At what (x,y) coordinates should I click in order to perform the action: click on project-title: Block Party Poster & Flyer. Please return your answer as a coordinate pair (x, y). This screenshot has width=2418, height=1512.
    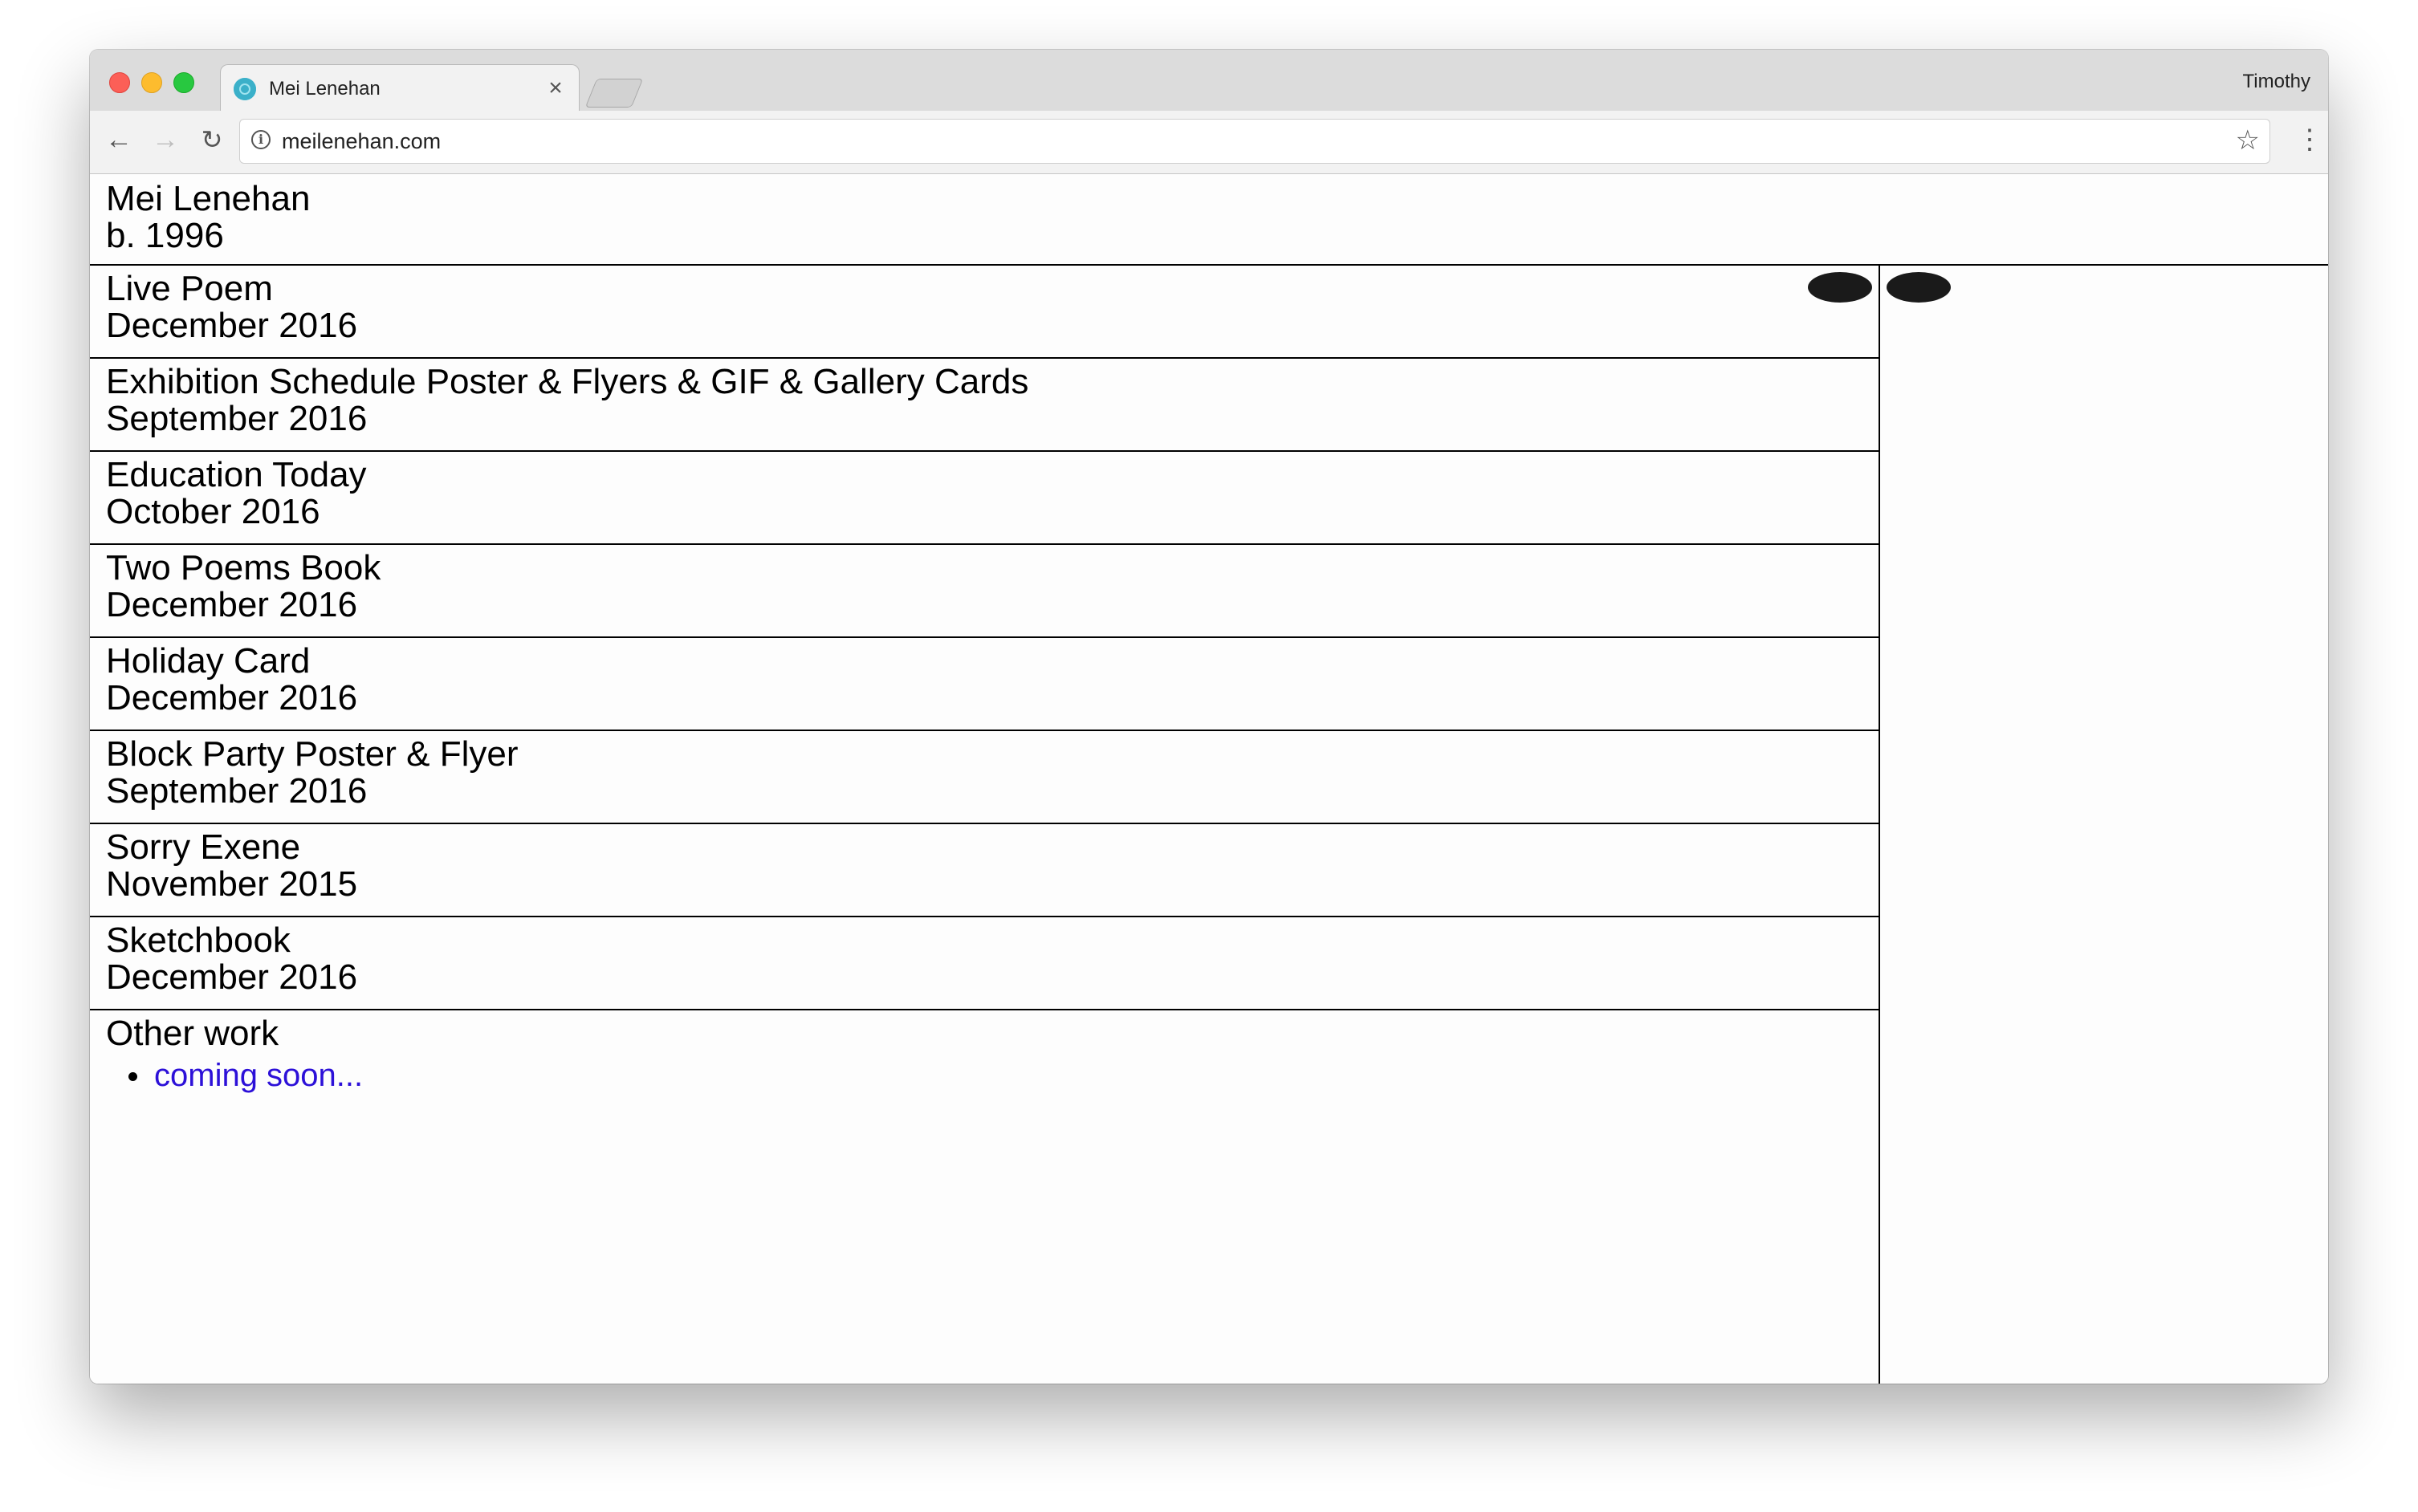
    Looking at the image, I should click on (312, 755).